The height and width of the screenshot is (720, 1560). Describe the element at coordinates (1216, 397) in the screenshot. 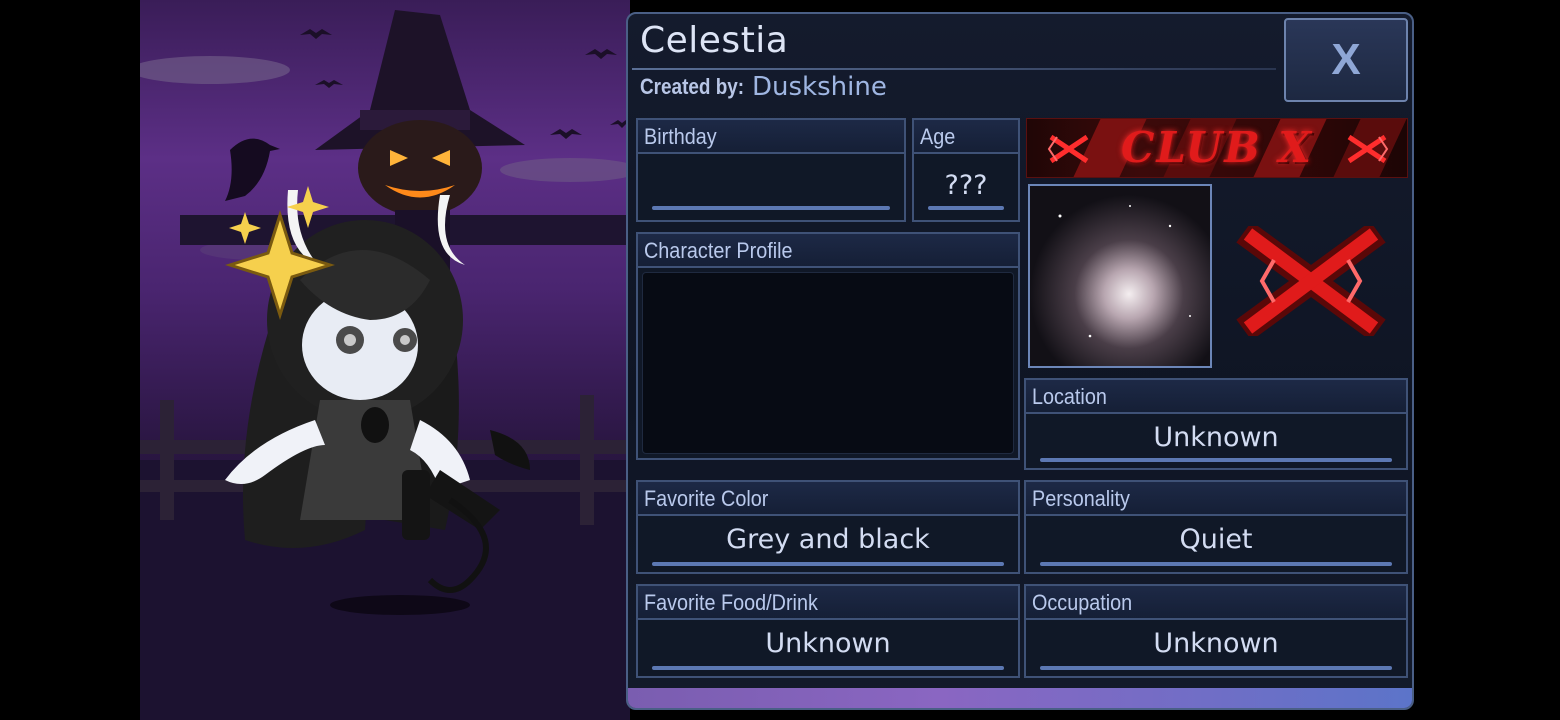

I see `location-label: Location` at that location.